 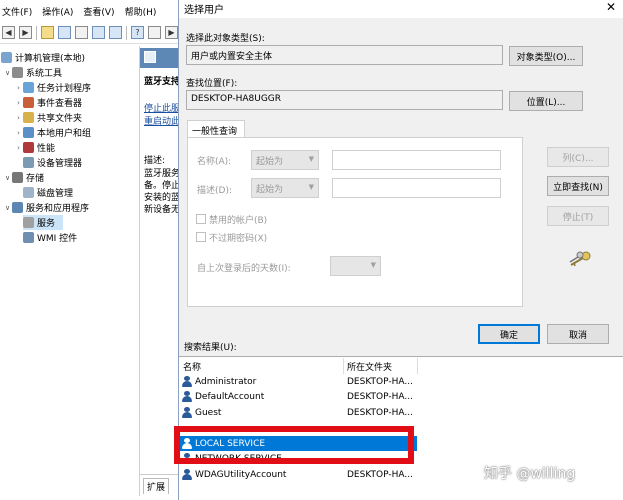 What do you see at coordinates (611, 7) in the screenshot?
I see `close-icon: ✕` at bounding box center [611, 7].